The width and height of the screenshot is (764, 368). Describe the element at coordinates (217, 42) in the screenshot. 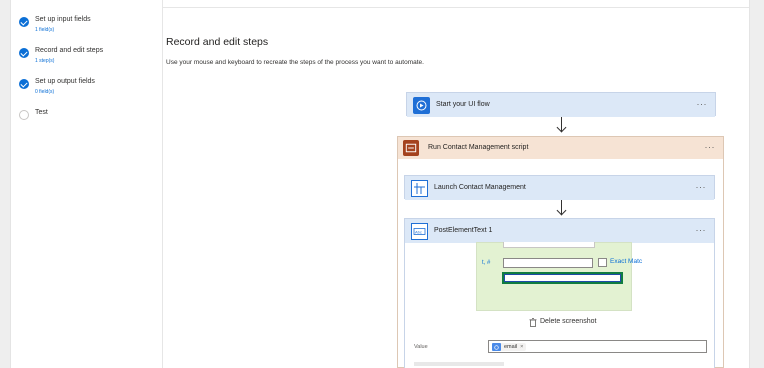

I see `page-title: Record and edit steps` at that location.